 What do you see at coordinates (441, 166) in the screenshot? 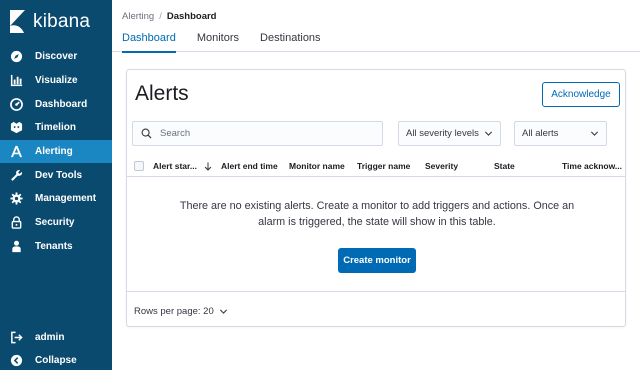
I see `column-header-severity: Severity` at bounding box center [441, 166].